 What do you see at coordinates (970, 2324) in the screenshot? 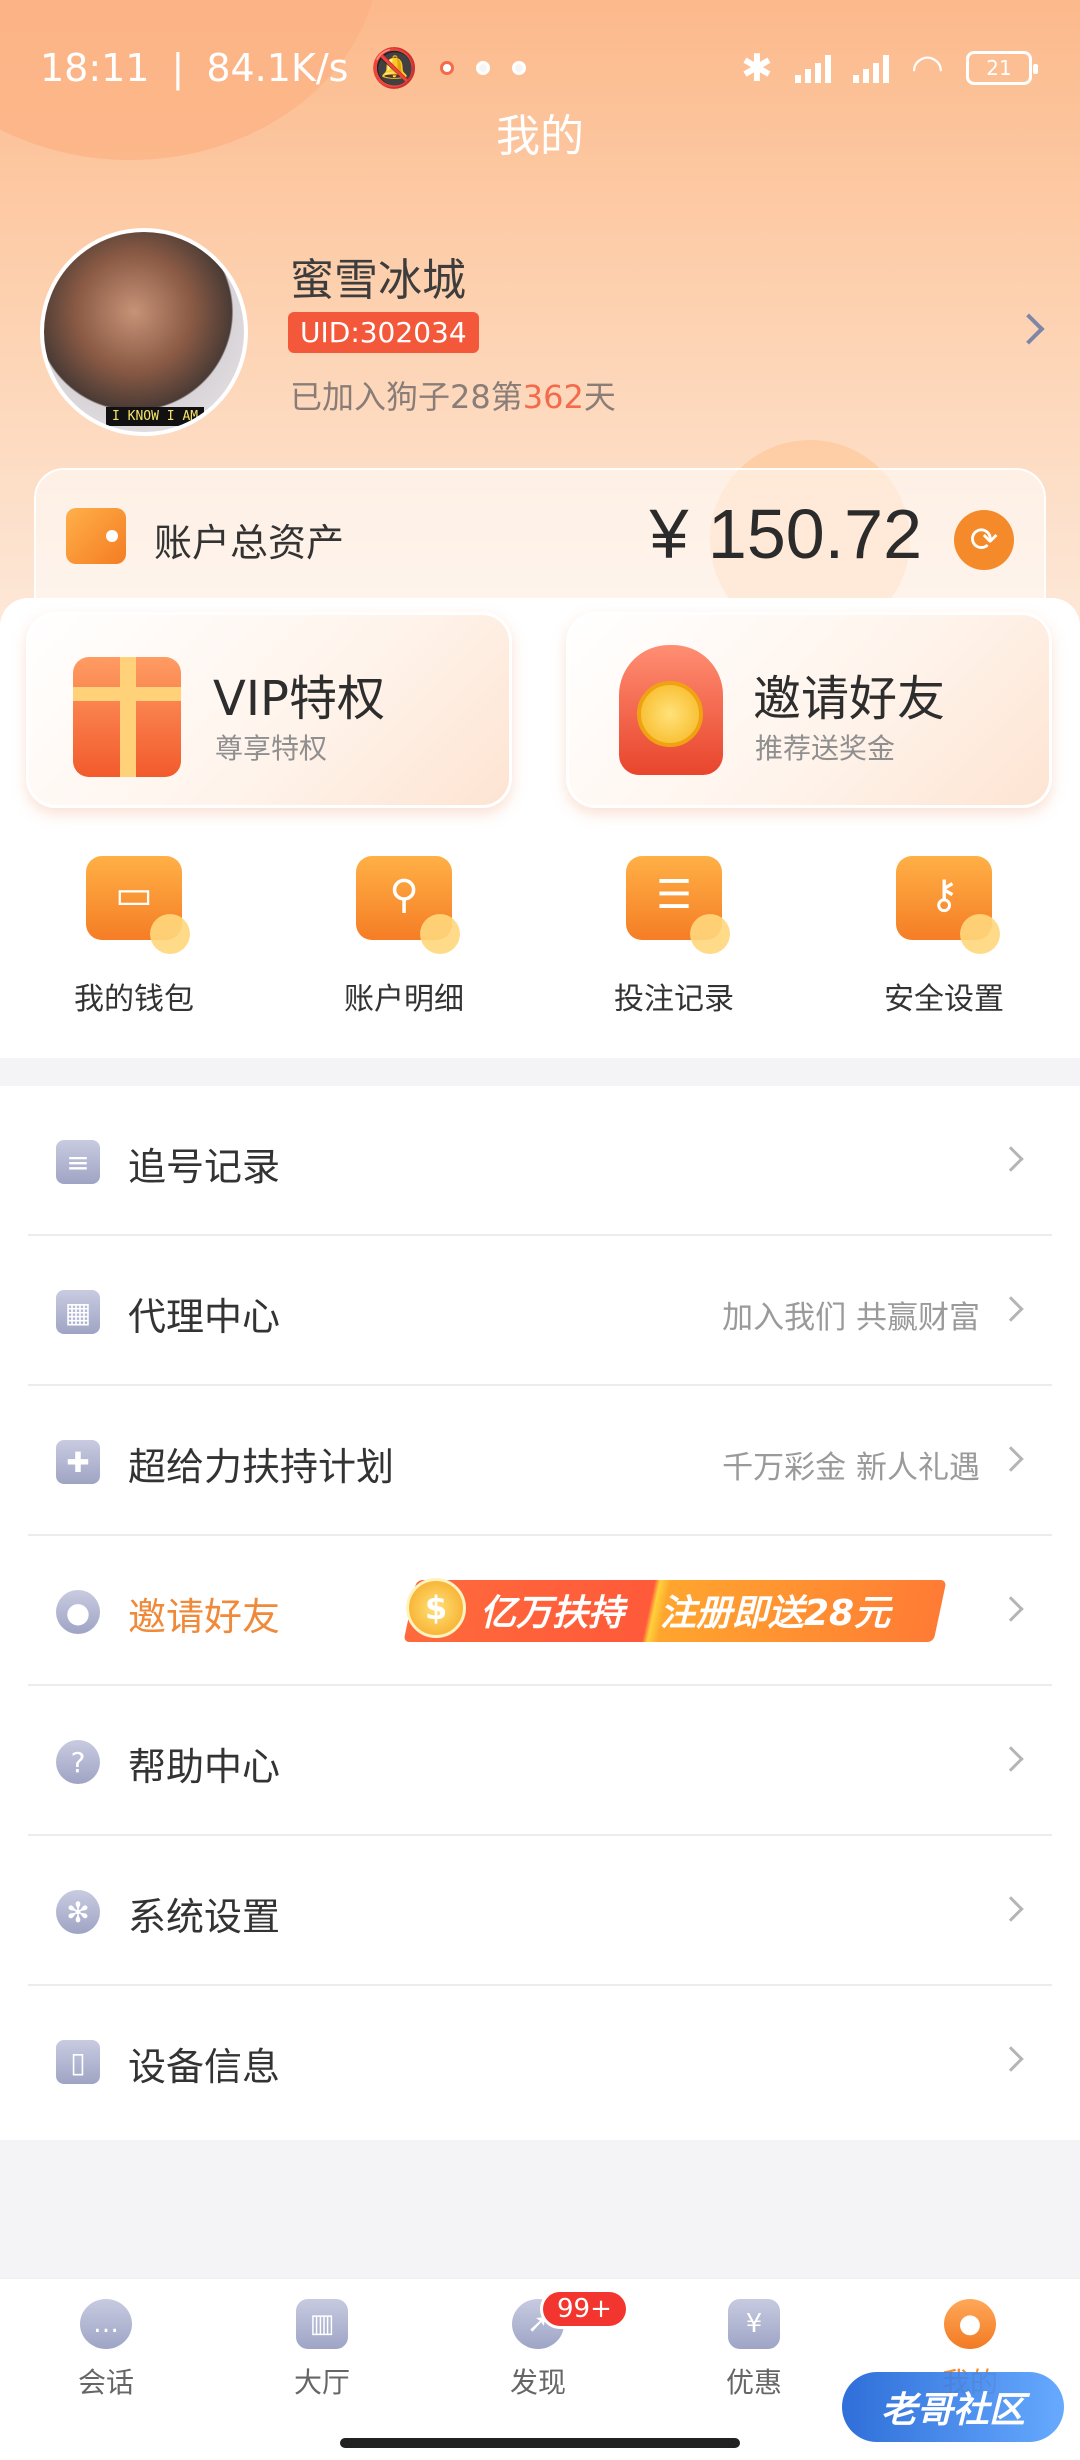
I see `profile-icon: ●` at bounding box center [970, 2324].